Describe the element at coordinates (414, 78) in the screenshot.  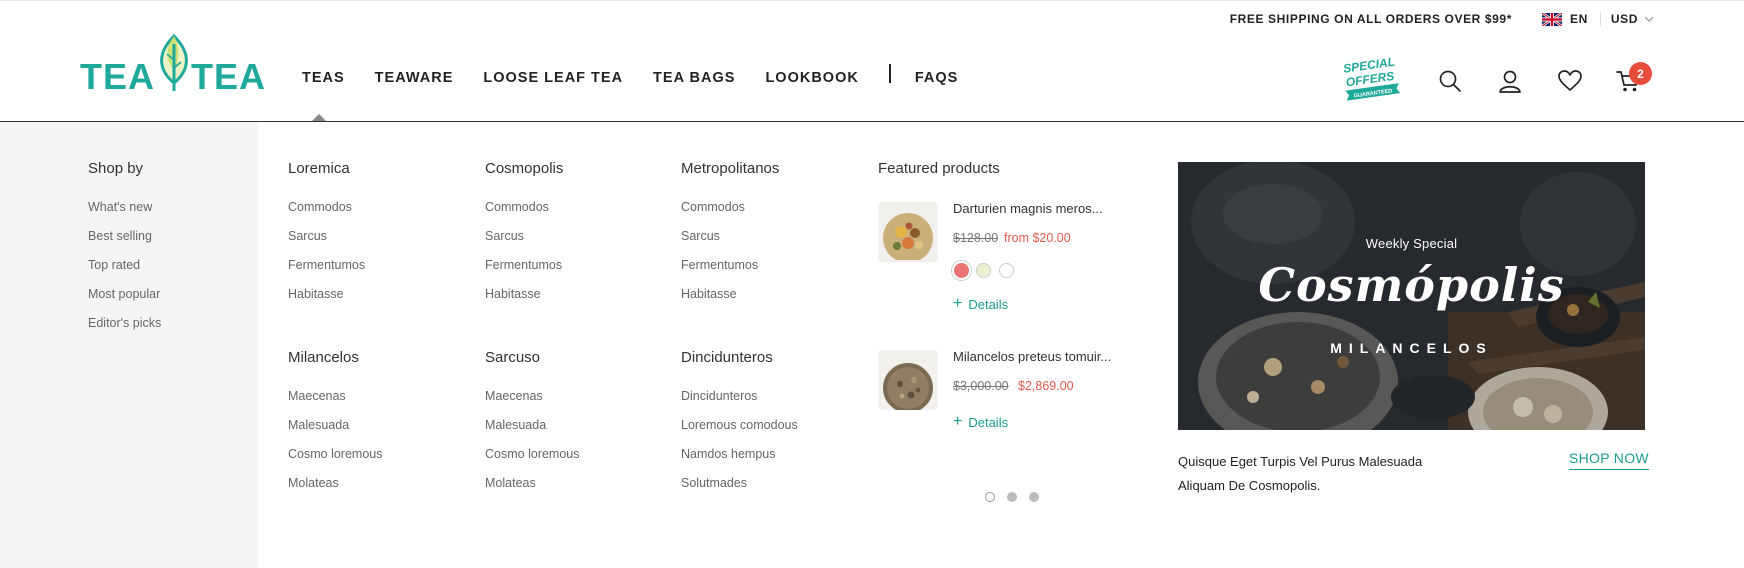
I see `nav-item-teaware: TEAWARE` at that location.